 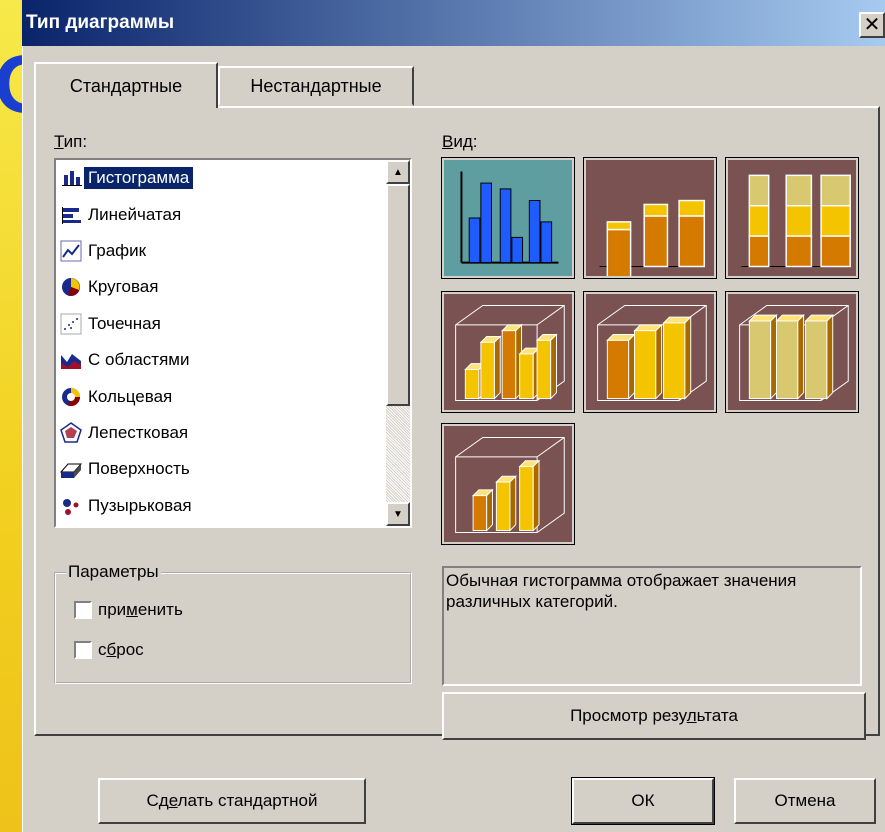 I want to click on chart-type-item: Круговая, so click(x=223, y=287).